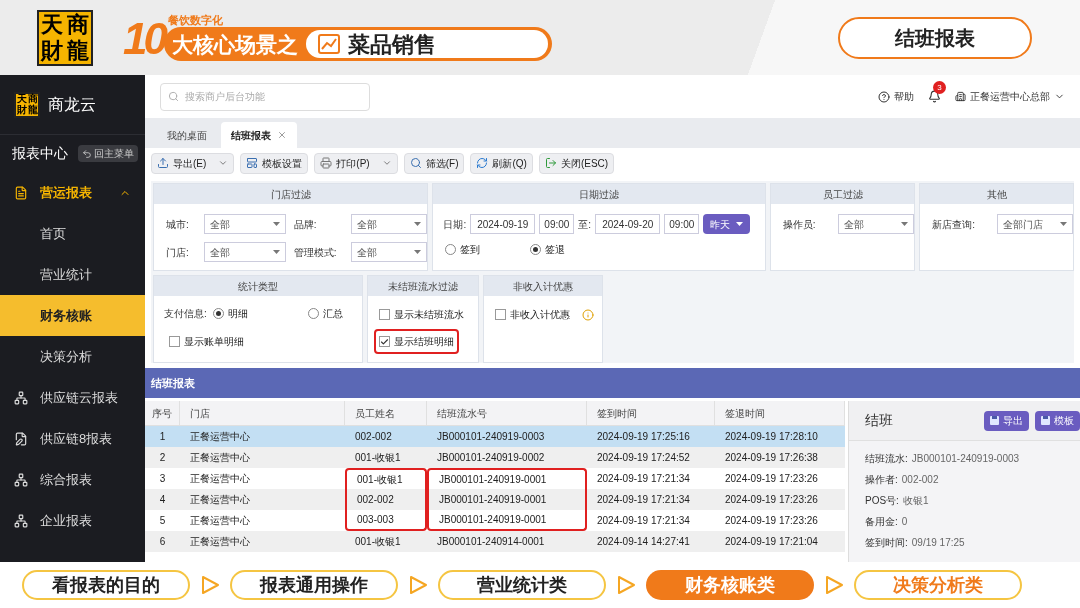  Describe the element at coordinates (21, 397) in the screenshot. I see `hierarchy-icon` at that location.